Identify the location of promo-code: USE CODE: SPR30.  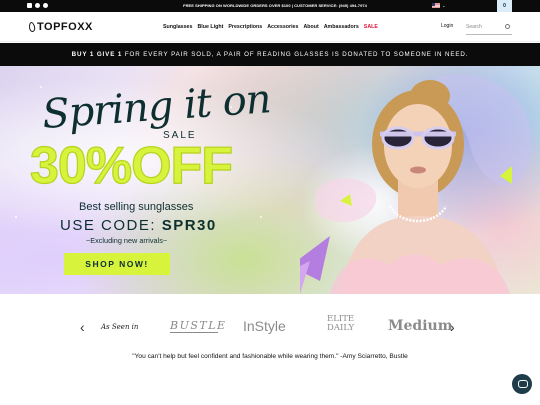
(138, 225).